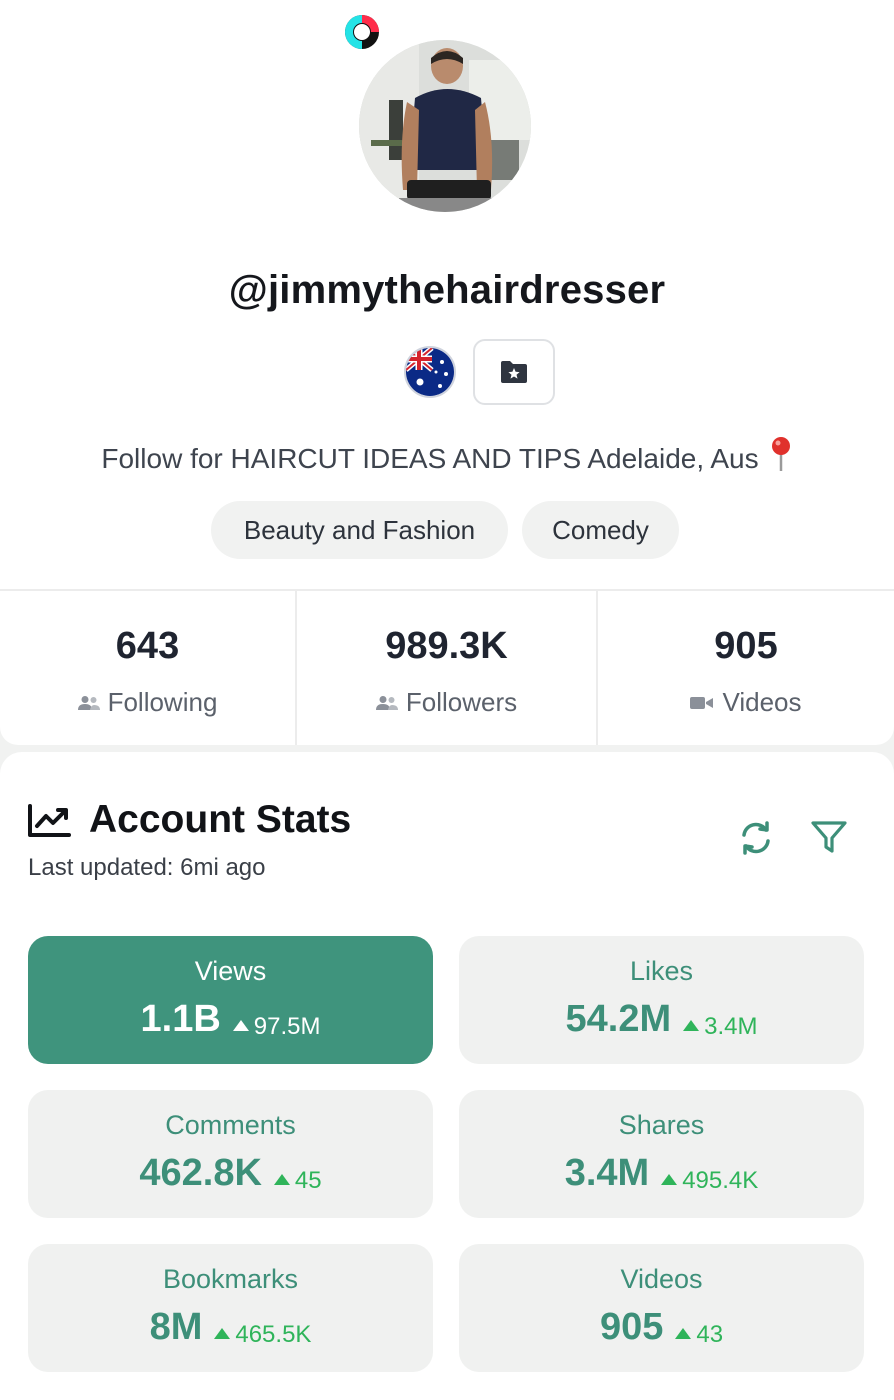 The height and width of the screenshot is (1400, 894). I want to click on stat-tile-delta: 3.4M, so click(720, 1027).